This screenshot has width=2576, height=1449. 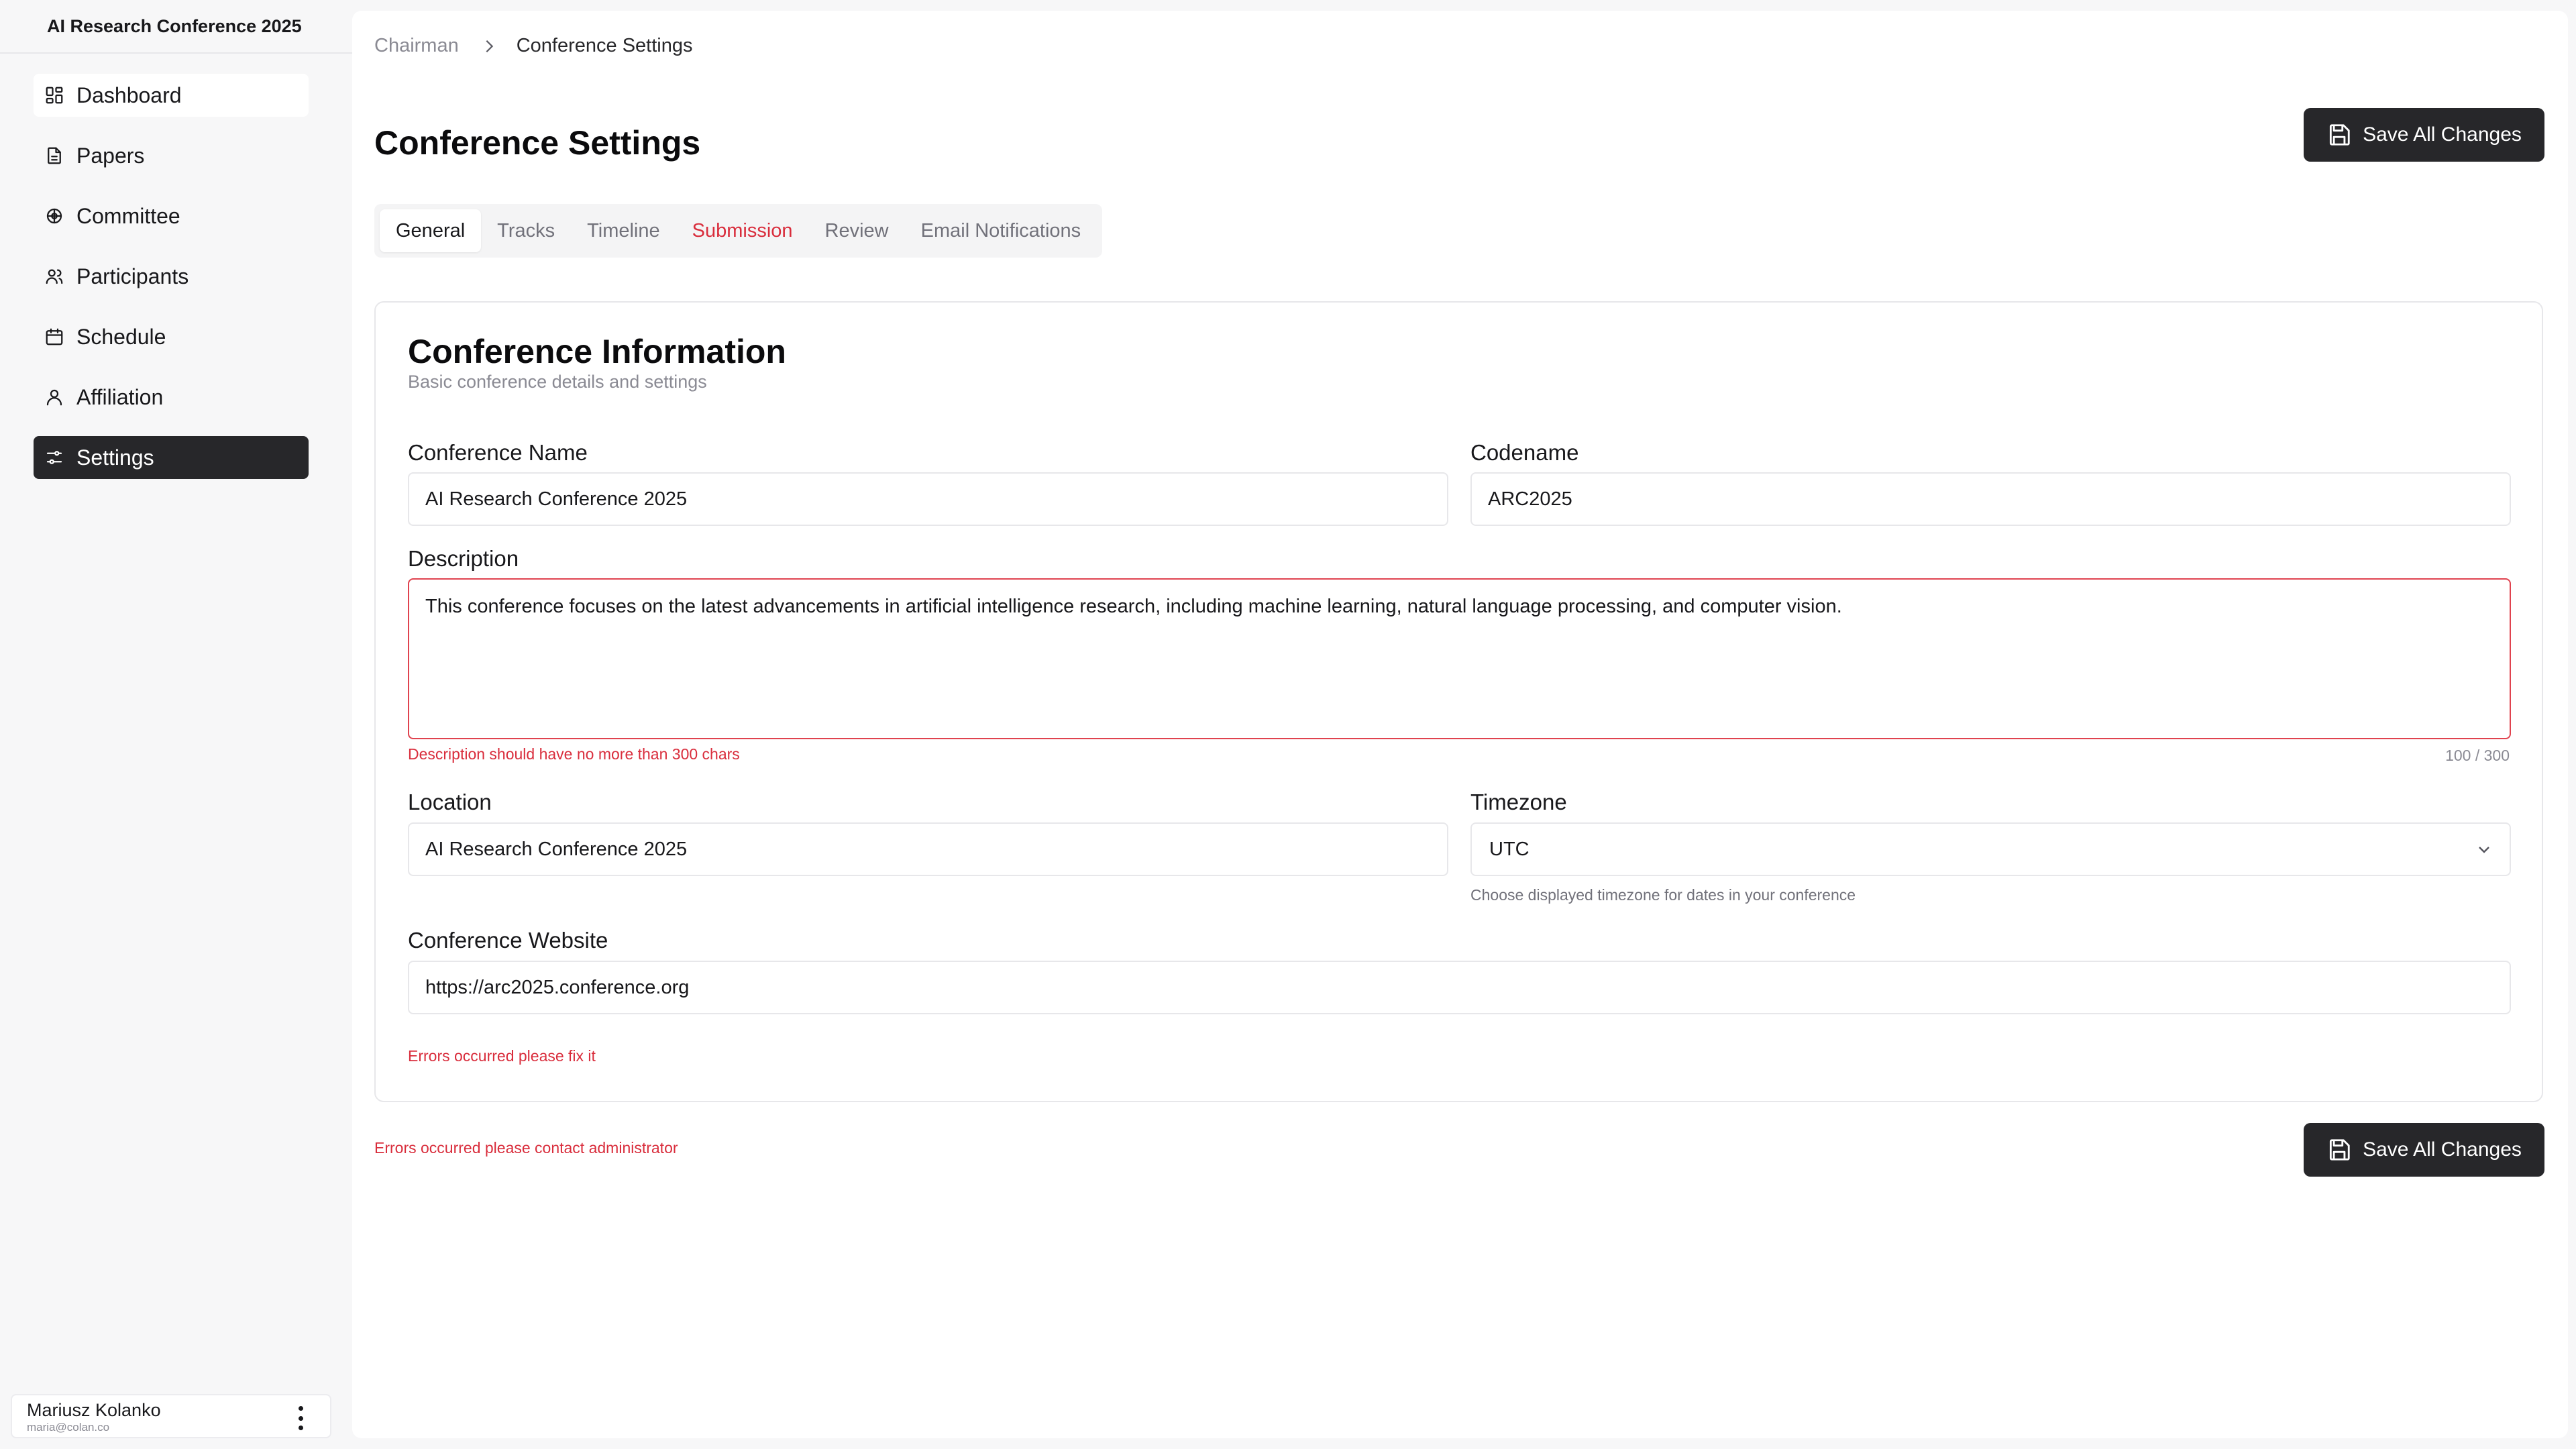 I want to click on users-icon, so click(x=54, y=276).